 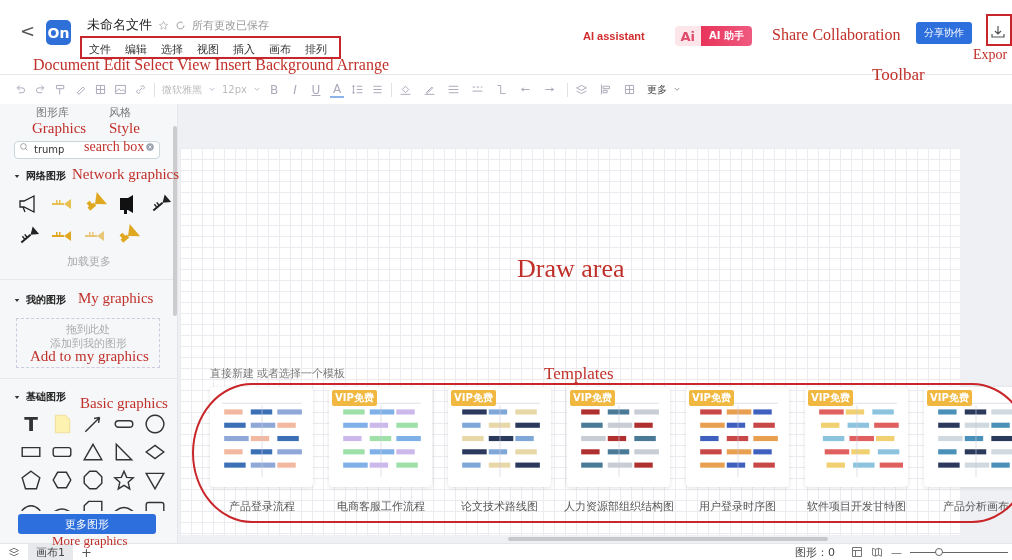 I want to click on more-shapes-button: 更多图形, so click(x=87, y=524).